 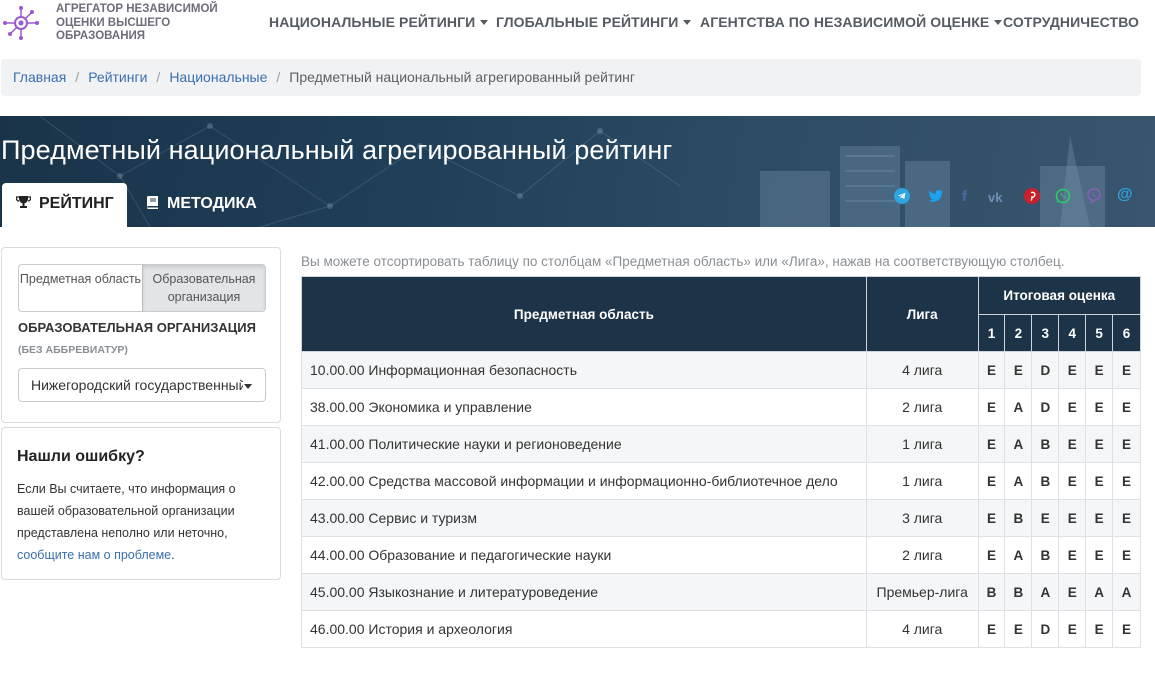 I want to click on col-grade: 2, so click(x=1018, y=333).